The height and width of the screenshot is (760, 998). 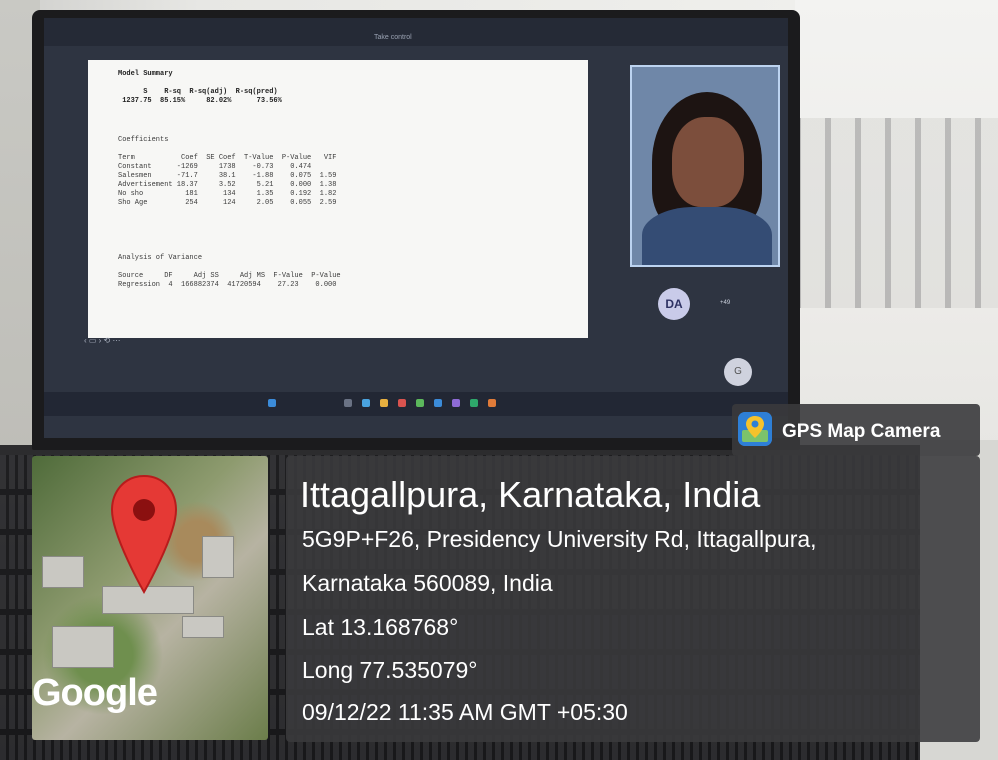 I want to click on longitude-text: Long 77.535079°, so click(x=390, y=670).